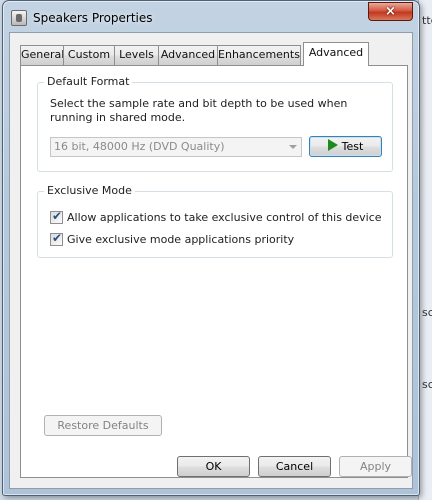 The width and height of the screenshot is (432, 500). I want to click on tab-enhancements: Enhancements, so click(259, 55).